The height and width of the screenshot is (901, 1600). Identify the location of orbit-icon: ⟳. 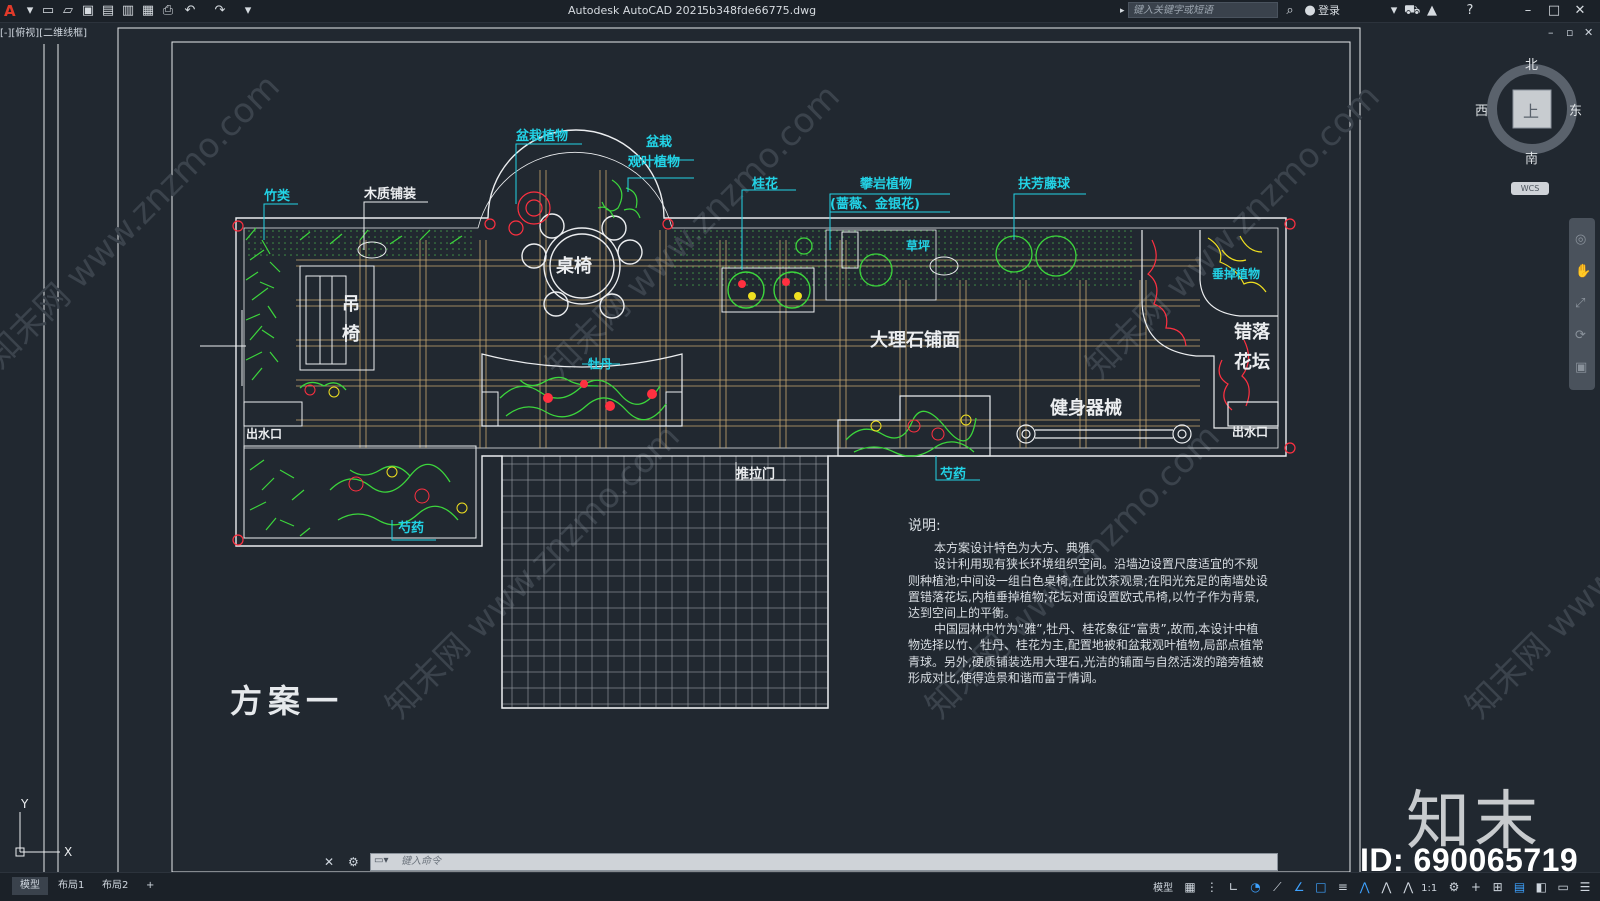
(1580, 335).